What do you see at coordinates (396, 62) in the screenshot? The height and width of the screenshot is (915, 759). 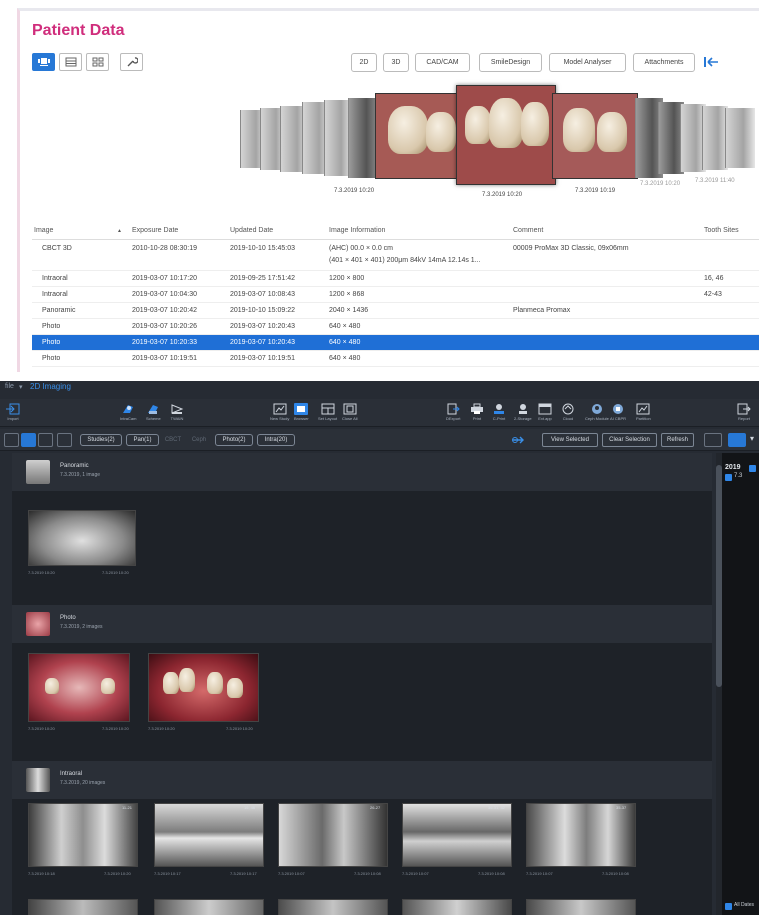 I see `module-3d-button: 3D` at bounding box center [396, 62].